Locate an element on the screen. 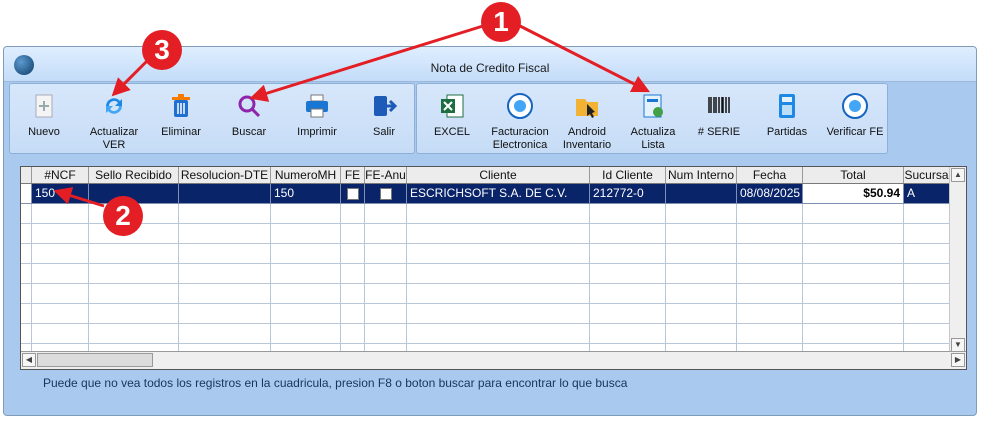  column-header-total: Total is located at coordinates (853, 175).